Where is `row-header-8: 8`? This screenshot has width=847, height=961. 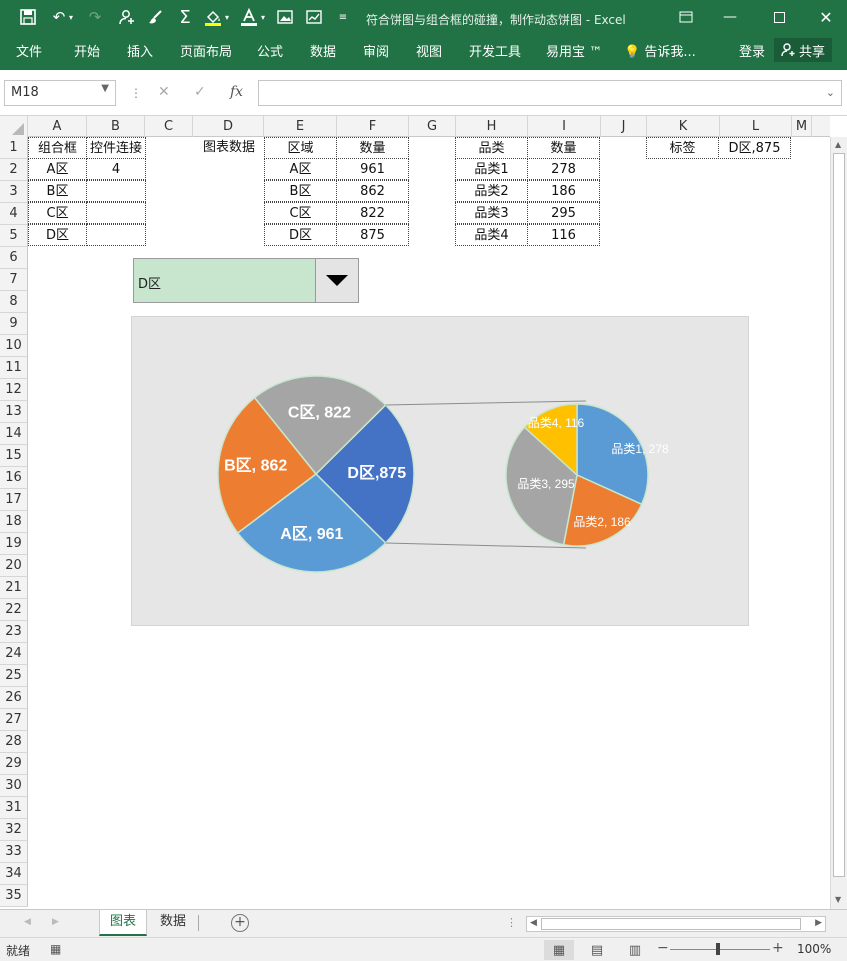 row-header-8: 8 is located at coordinates (14, 302).